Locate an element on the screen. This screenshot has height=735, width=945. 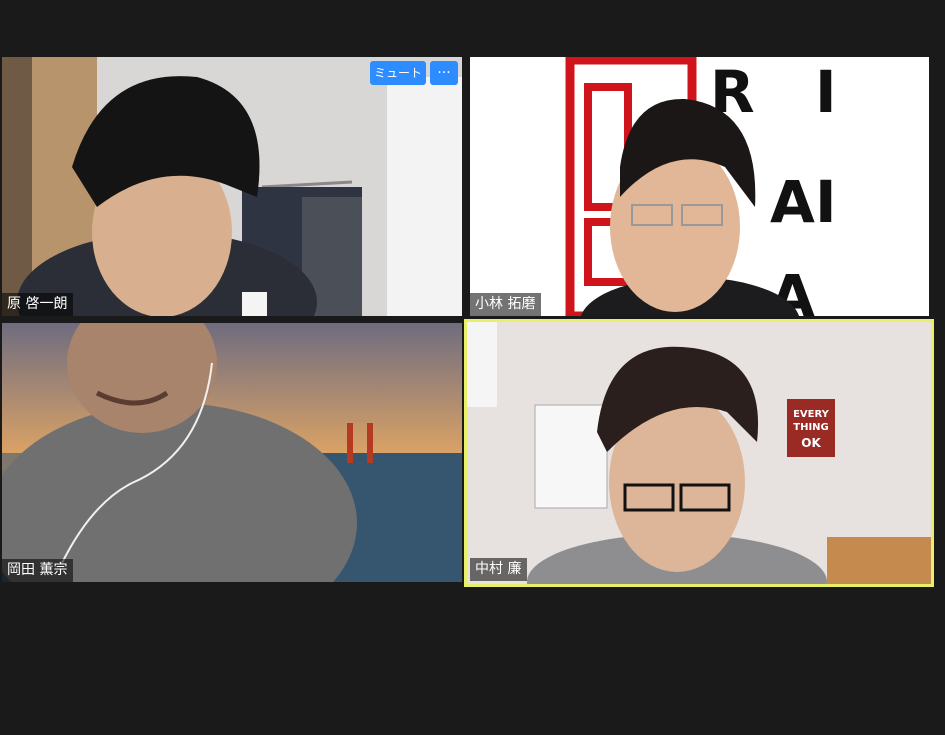
svg-text: OK is located at coordinates (811, 443).